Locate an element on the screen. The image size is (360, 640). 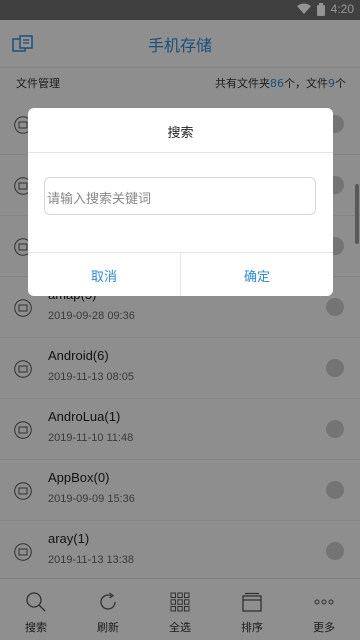
dialog-title: 搜索 is located at coordinates (180, 133).